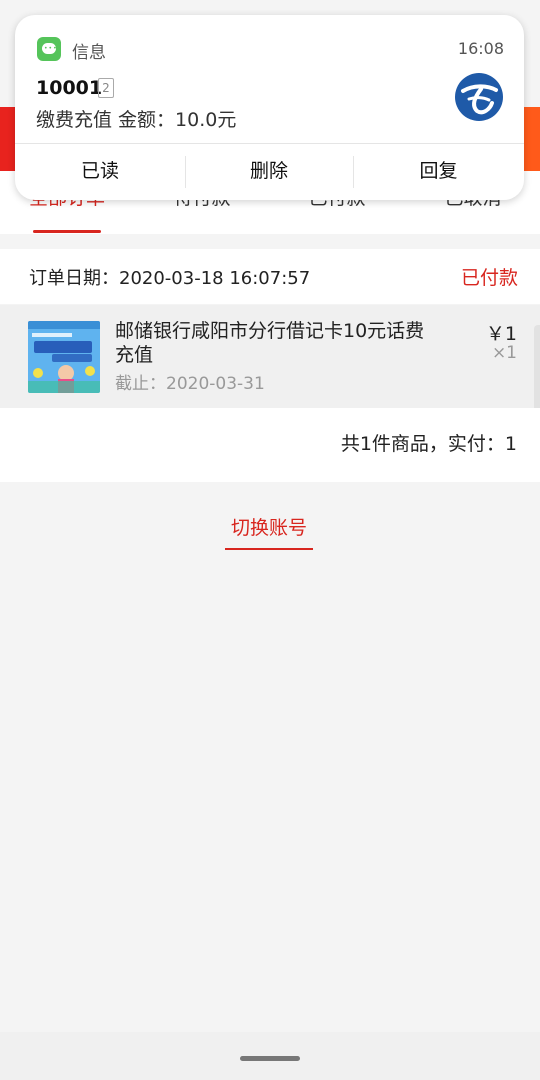 This screenshot has width=540, height=1080. Describe the element at coordinates (106, 88) in the screenshot. I see `sim-slot-badge: 2` at that location.